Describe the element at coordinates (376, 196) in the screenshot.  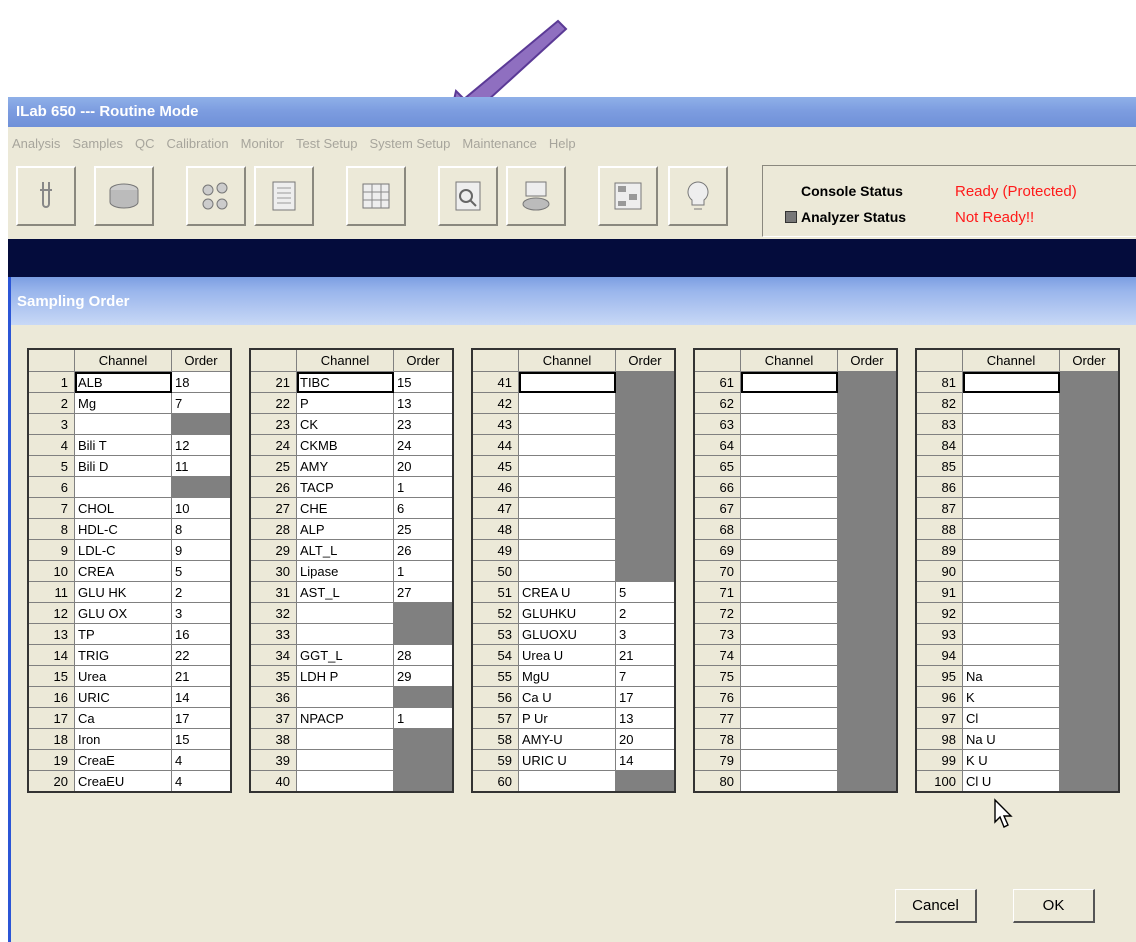
I see `toolbar-button-grid` at that location.